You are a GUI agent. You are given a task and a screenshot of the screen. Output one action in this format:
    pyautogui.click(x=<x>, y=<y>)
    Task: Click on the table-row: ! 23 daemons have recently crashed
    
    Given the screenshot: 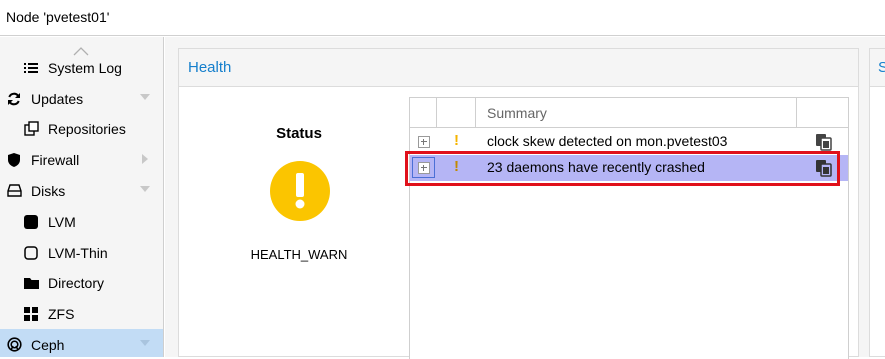 What is the action you would take?
    pyautogui.click(x=629, y=168)
    